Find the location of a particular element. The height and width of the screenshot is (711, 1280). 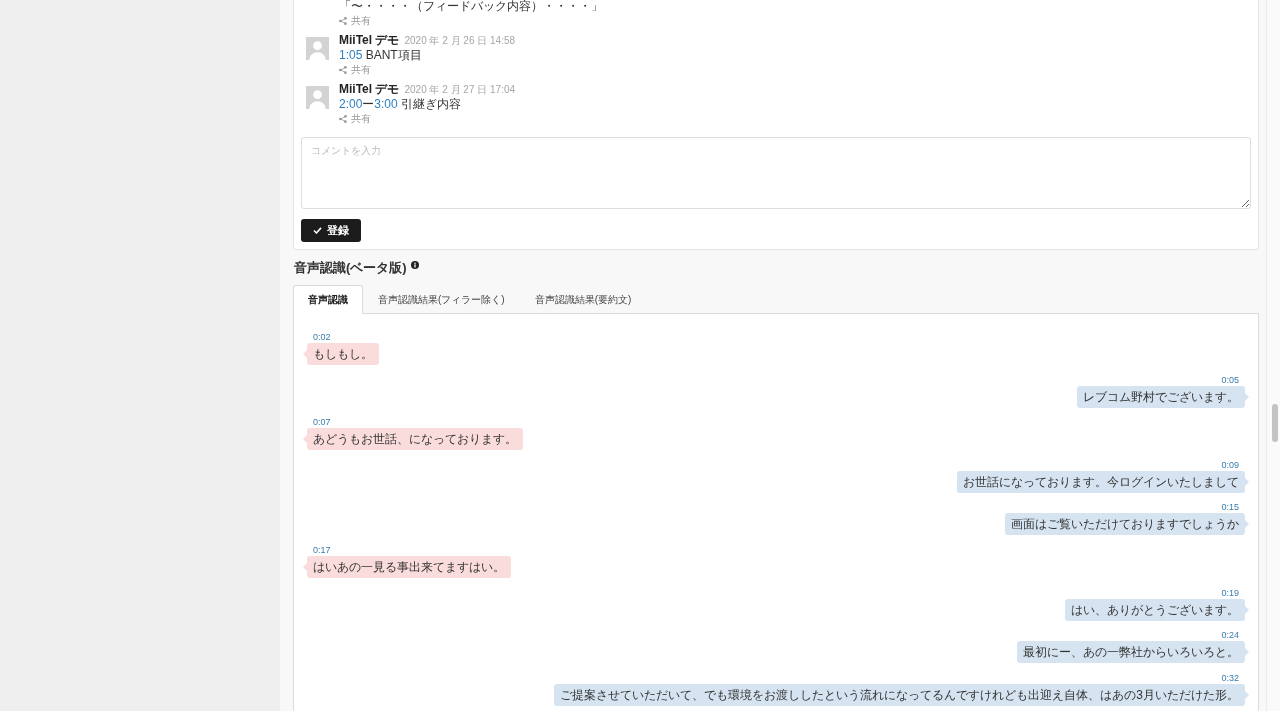

timestamp-link: 3:00 is located at coordinates (386, 104).